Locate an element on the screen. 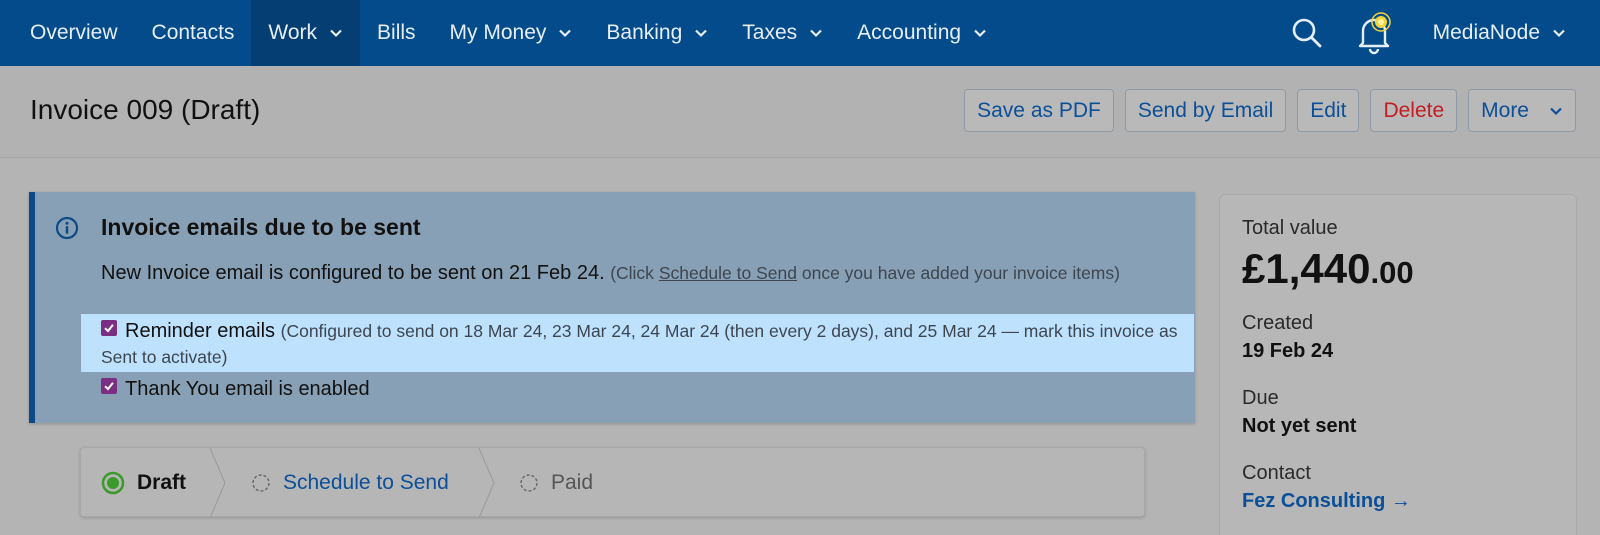 The height and width of the screenshot is (535, 1600). thank-you-email-label: Thank You email is enabled is located at coordinates (247, 389).